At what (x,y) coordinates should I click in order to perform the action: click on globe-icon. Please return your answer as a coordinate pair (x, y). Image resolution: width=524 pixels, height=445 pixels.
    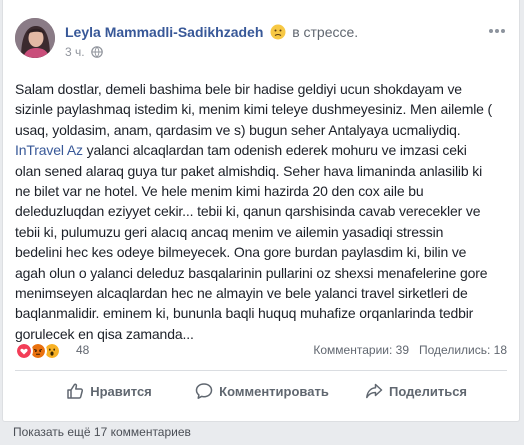
    Looking at the image, I should click on (97, 52).